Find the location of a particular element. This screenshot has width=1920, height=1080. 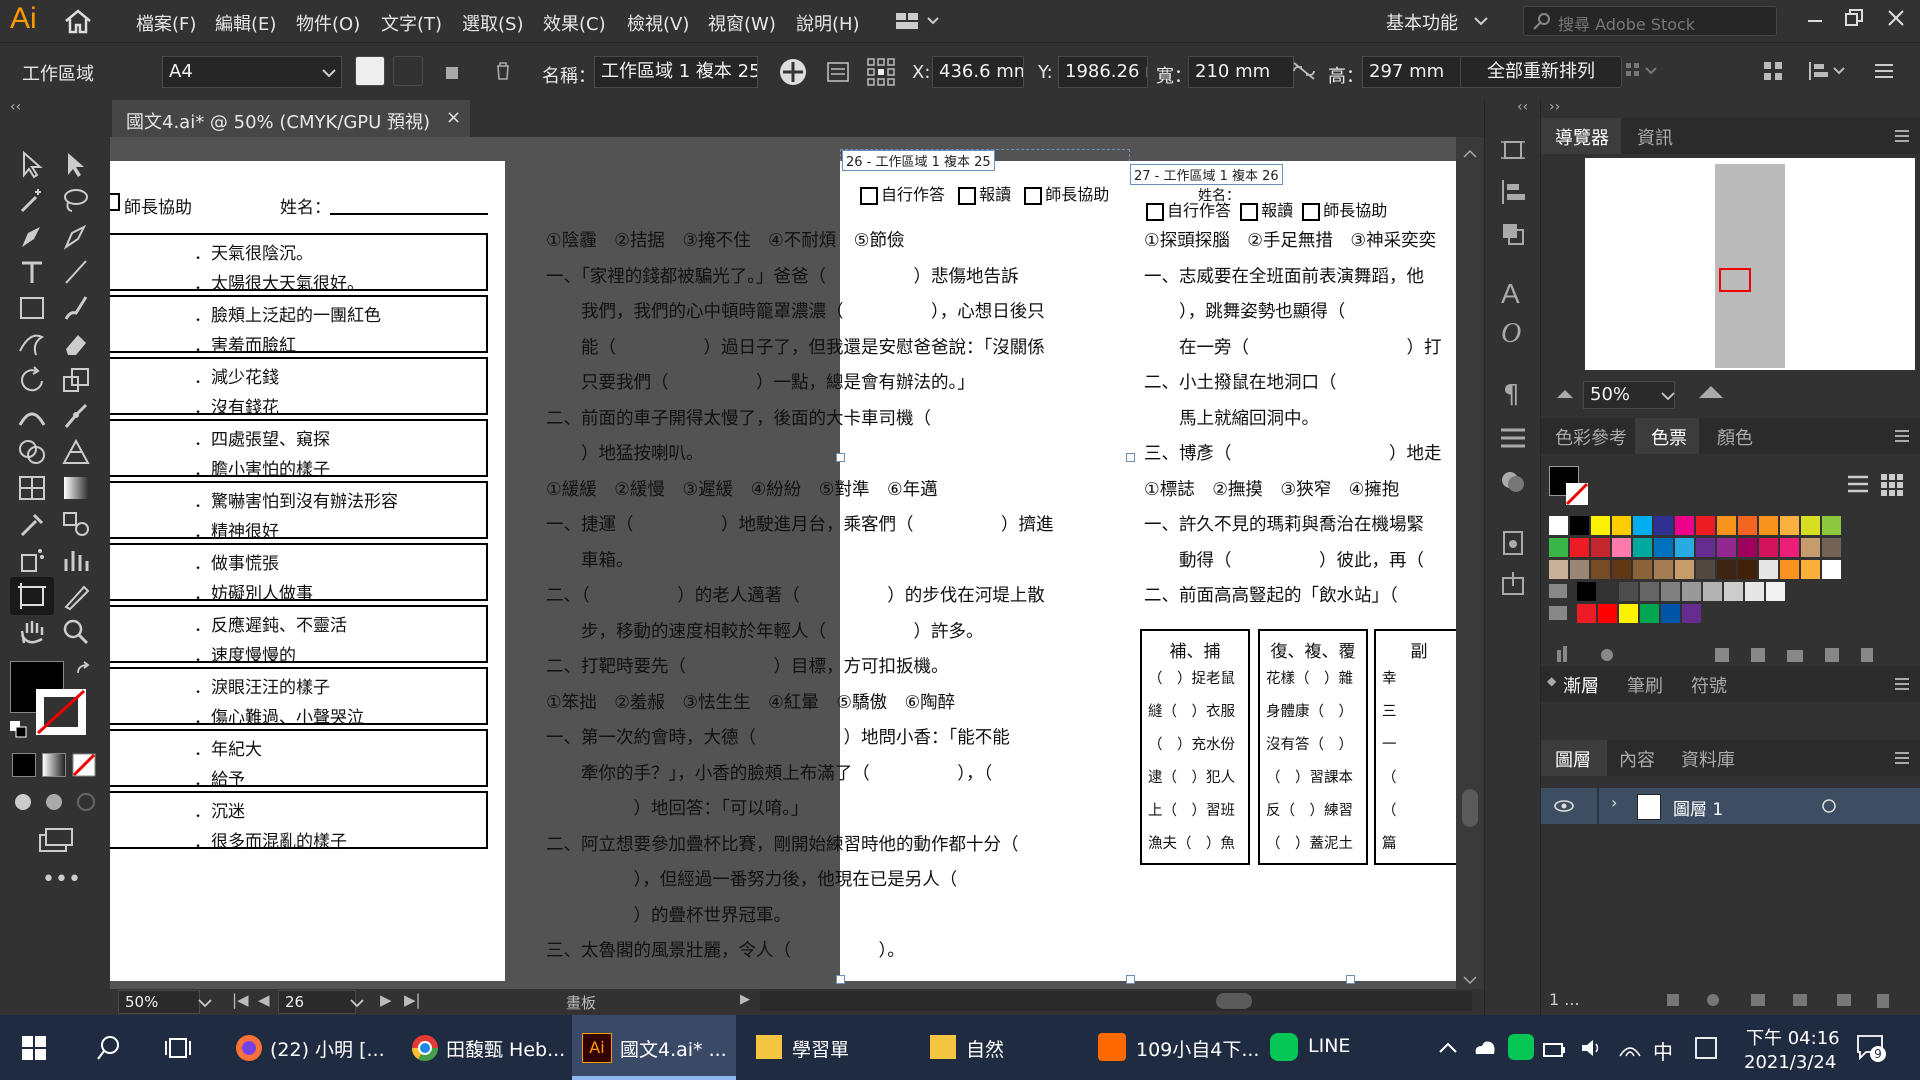

scale-tool-icon is located at coordinates (76, 380).